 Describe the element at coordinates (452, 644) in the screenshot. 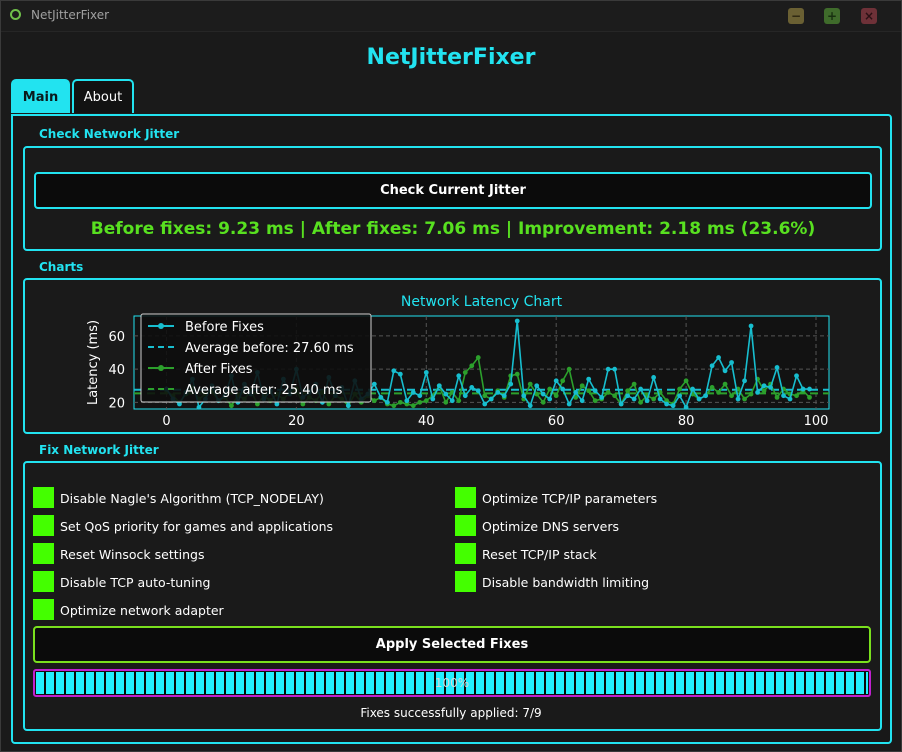

I see `apply-selected-fixes-button: Apply Selected Fixes` at that location.